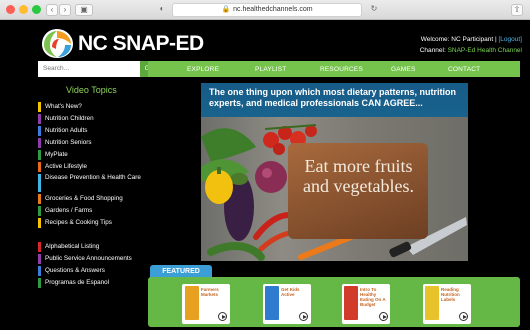 The width and height of the screenshot is (530, 330). I want to click on topic-nutrition-adults: Nutrition Adults, so click(92, 131).